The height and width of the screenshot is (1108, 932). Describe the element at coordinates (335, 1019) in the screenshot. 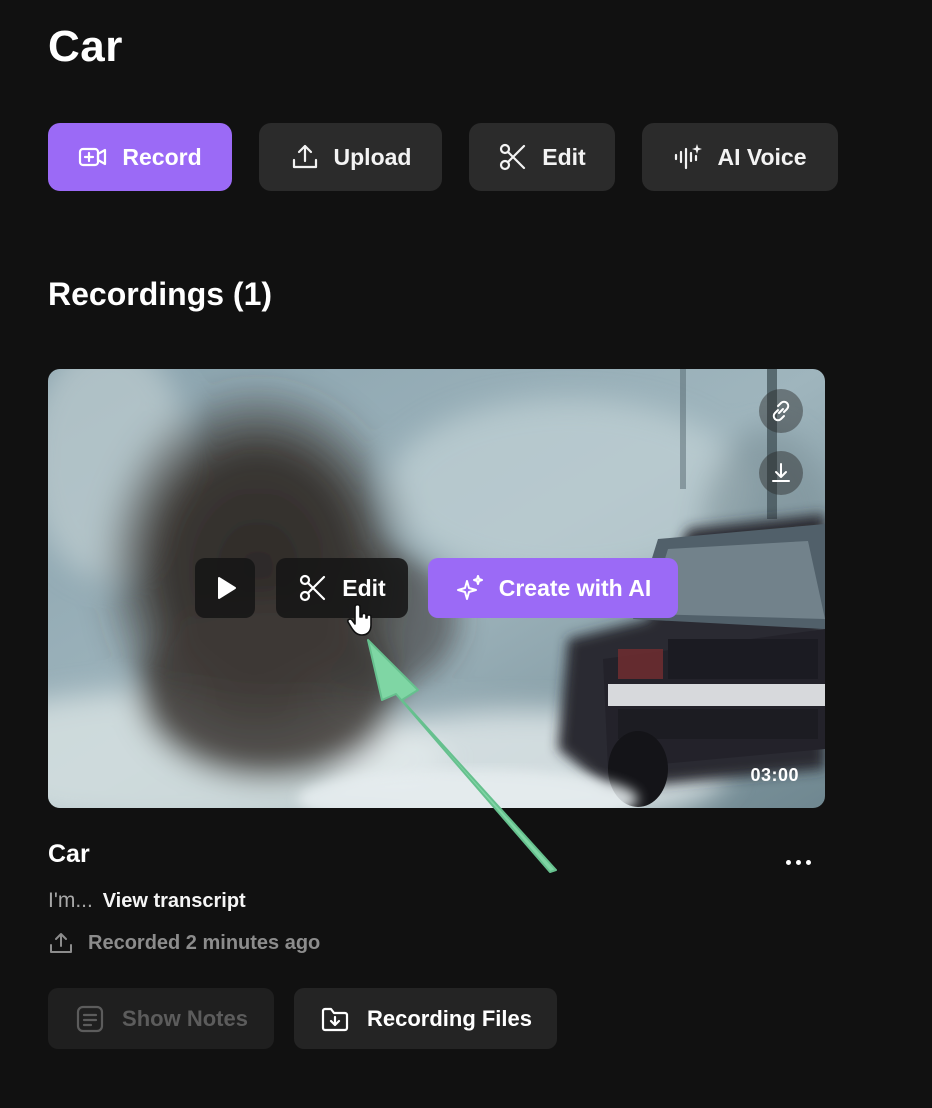

I see `folder-download-icon` at that location.